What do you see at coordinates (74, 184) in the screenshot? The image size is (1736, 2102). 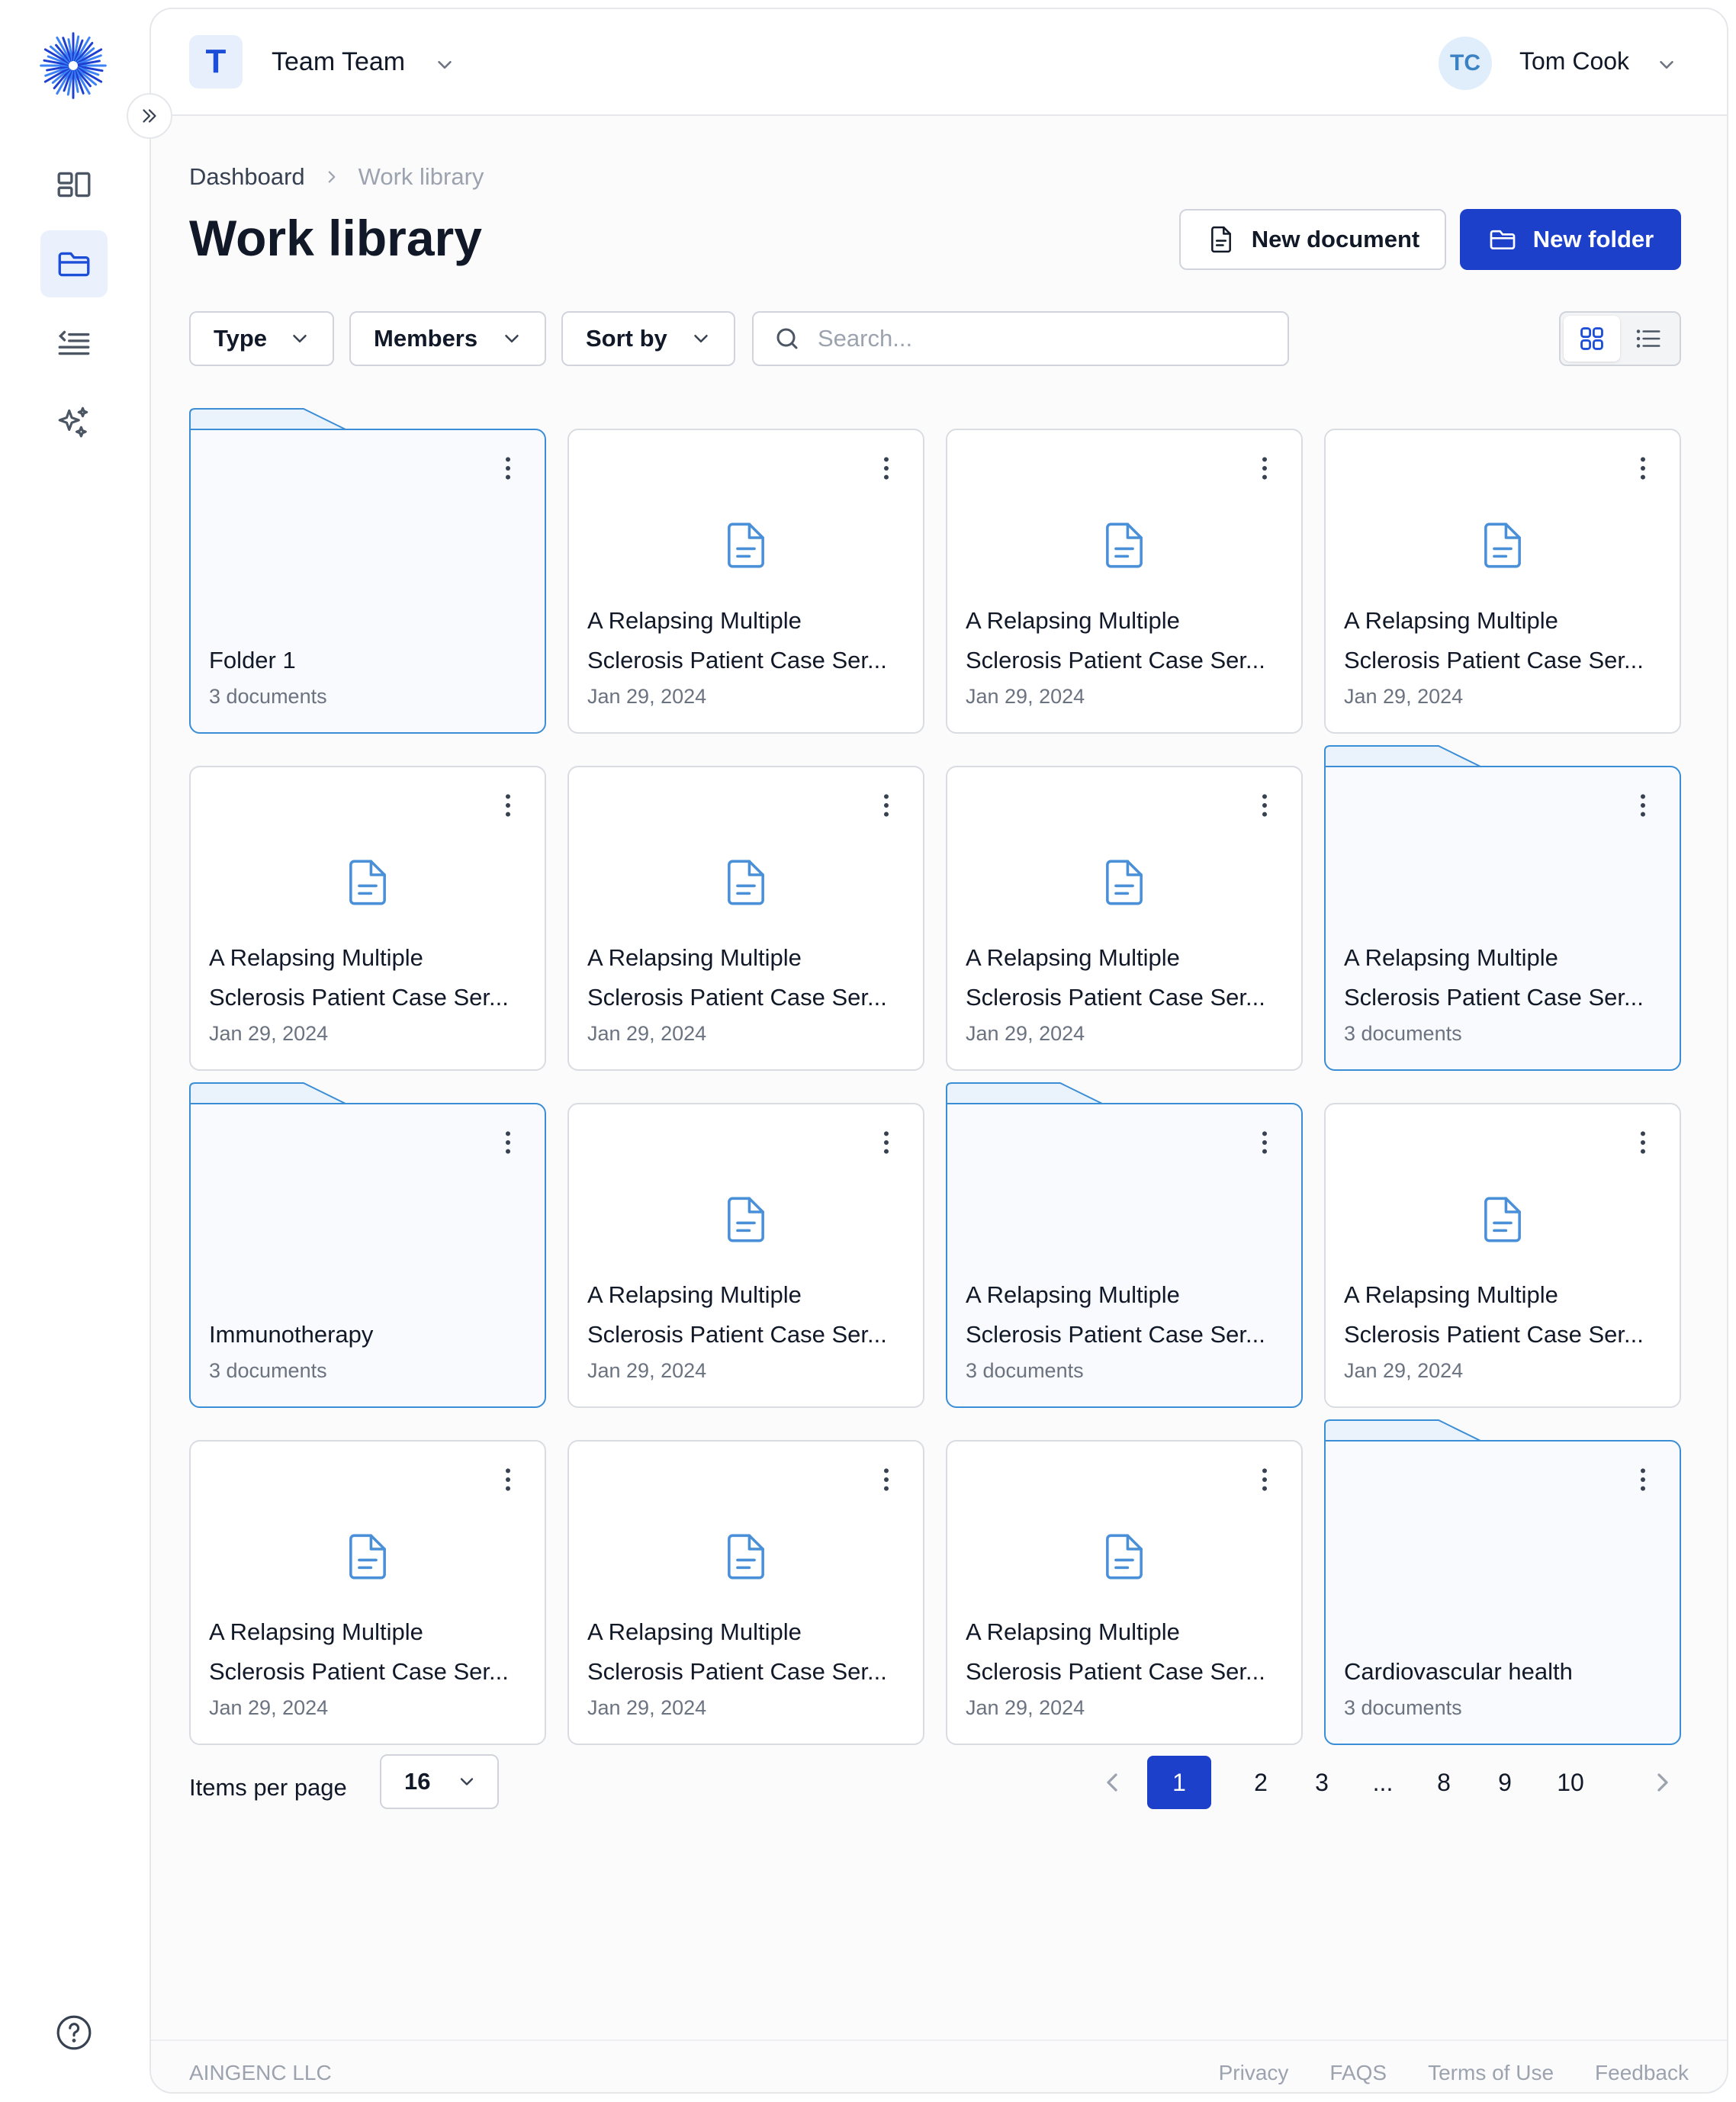 I see `nav-dashboard` at bounding box center [74, 184].